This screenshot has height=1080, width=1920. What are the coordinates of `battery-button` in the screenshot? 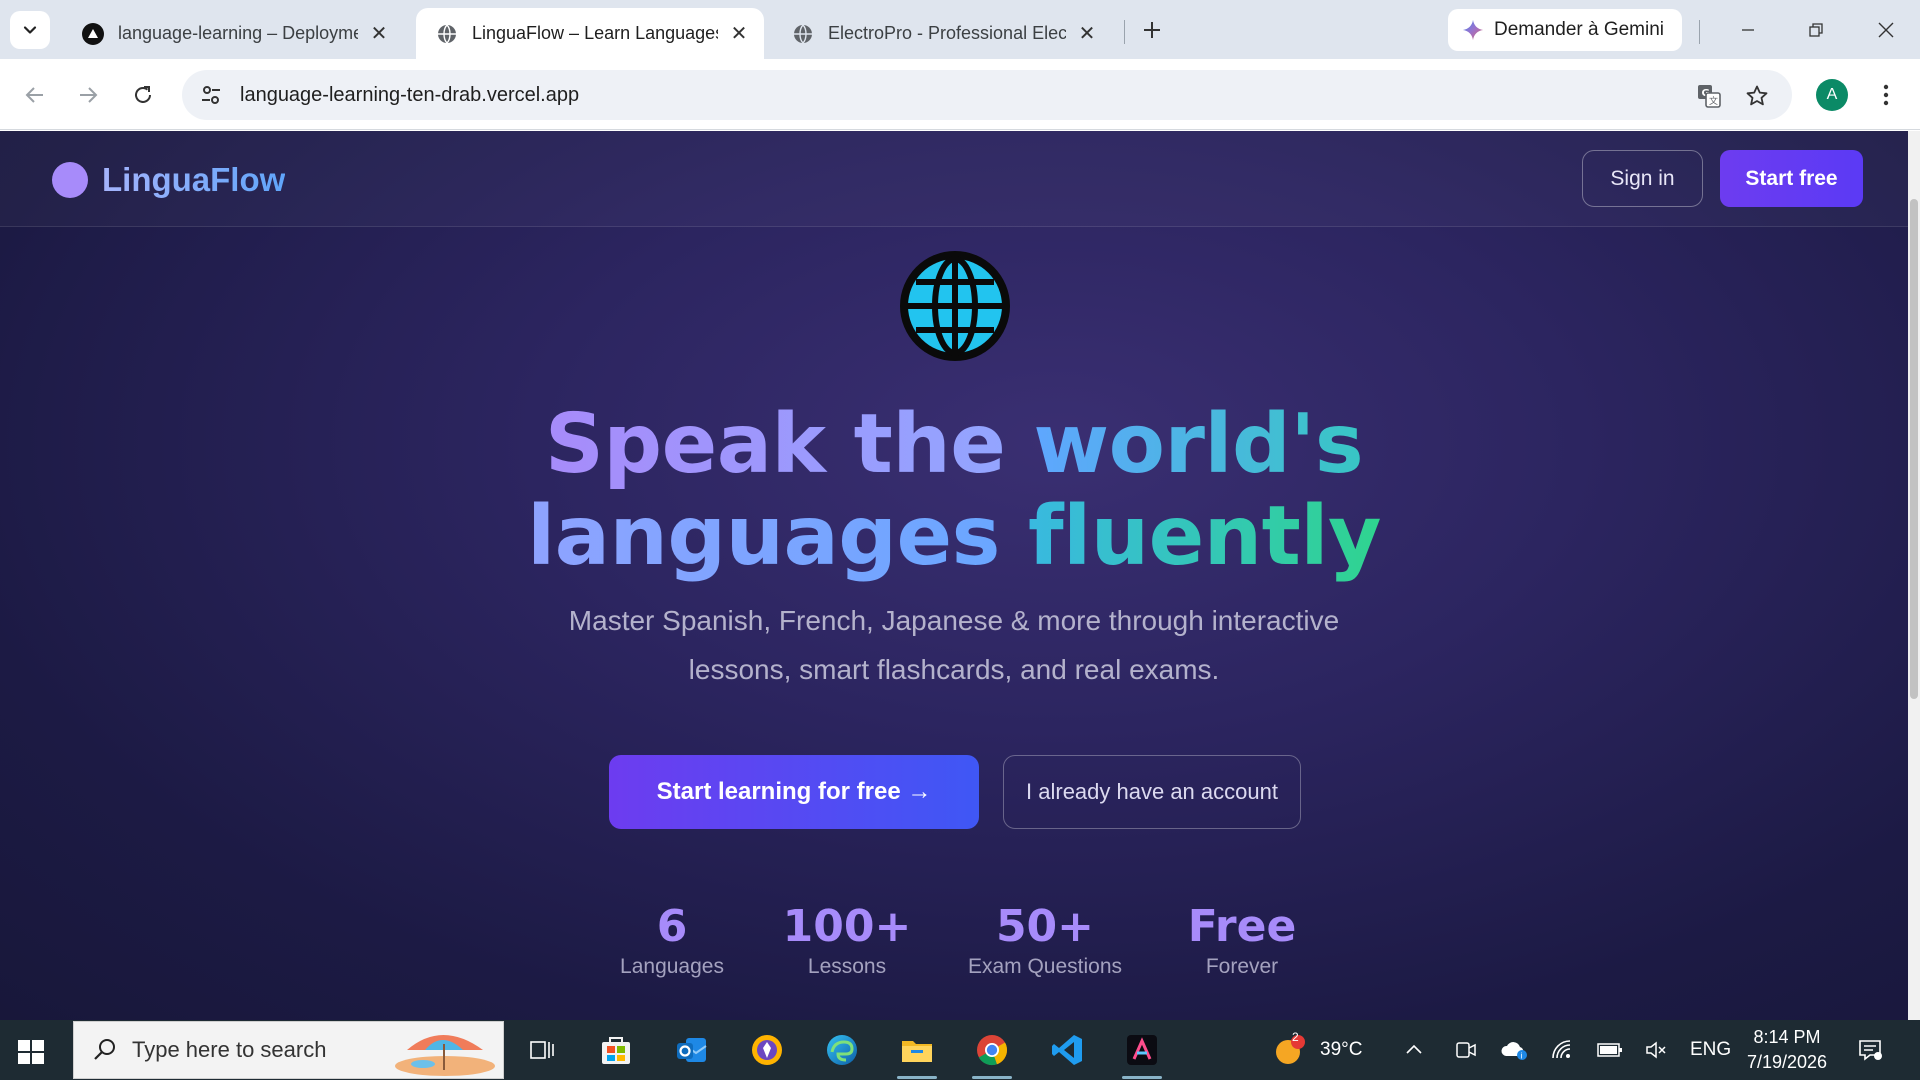 It's located at (1610, 1050).